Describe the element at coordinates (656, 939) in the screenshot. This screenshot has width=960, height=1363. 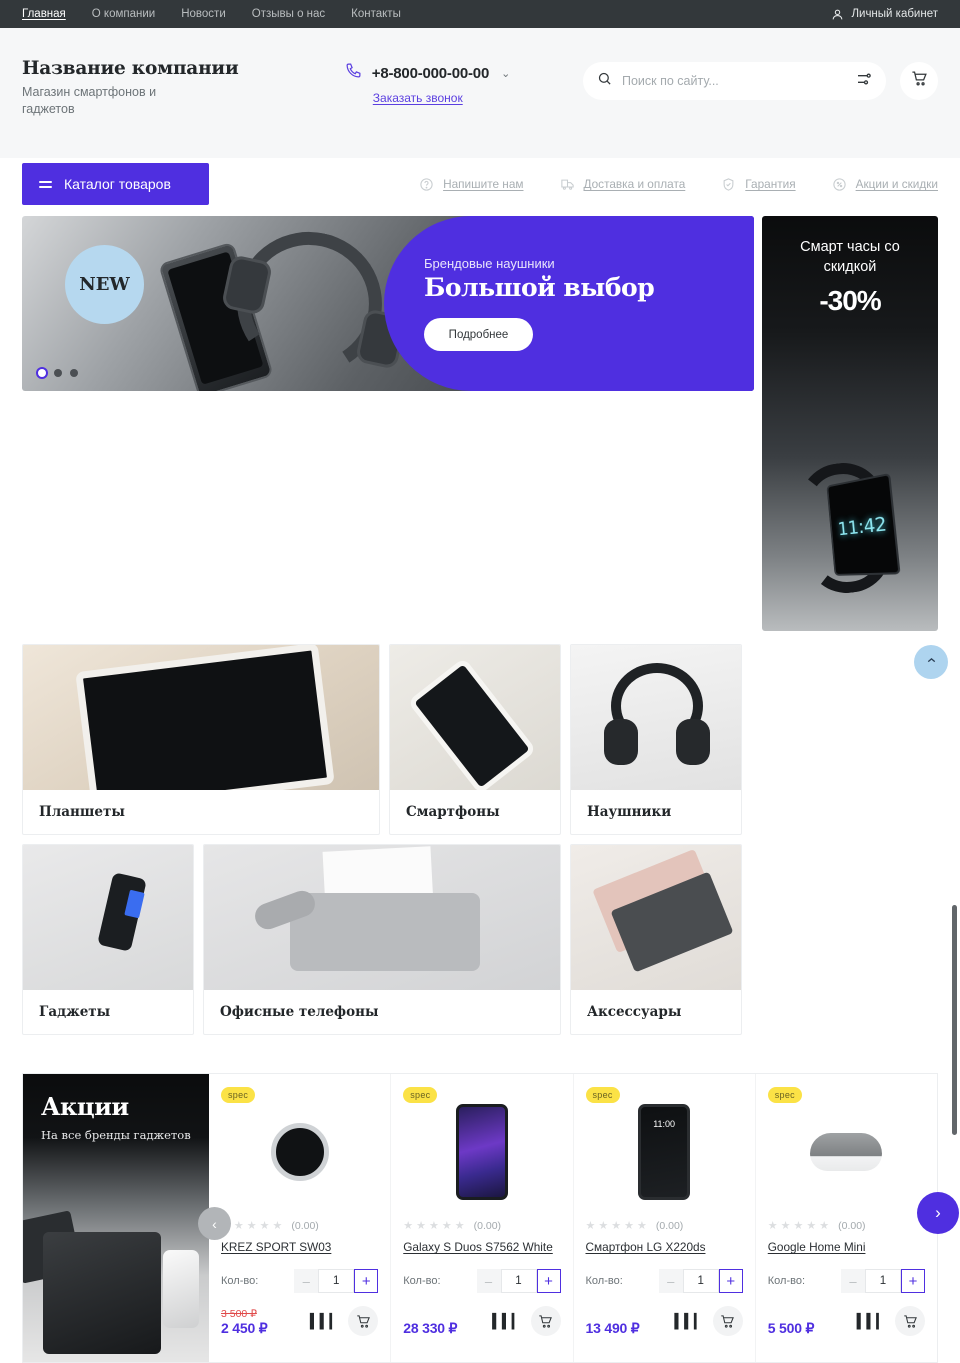
I see `category-tile-accessories: Аксессуары` at that location.